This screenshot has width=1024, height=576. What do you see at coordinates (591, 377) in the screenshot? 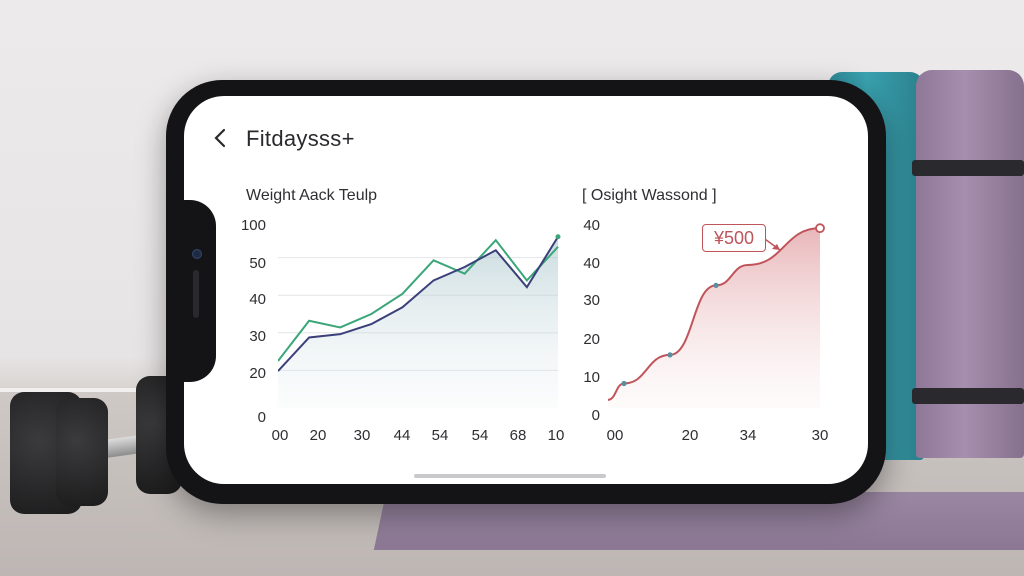
I see `y-tick-label: 10` at bounding box center [591, 377].